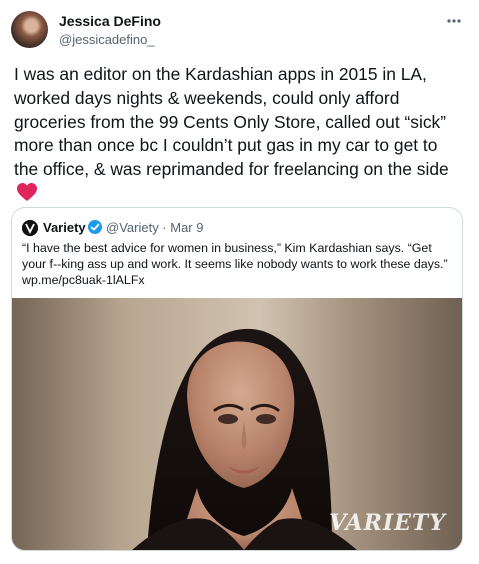 The image size is (479, 564). What do you see at coordinates (110, 21) in the screenshot?
I see `author-name: Jessica DeFino` at bounding box center [110, 21].